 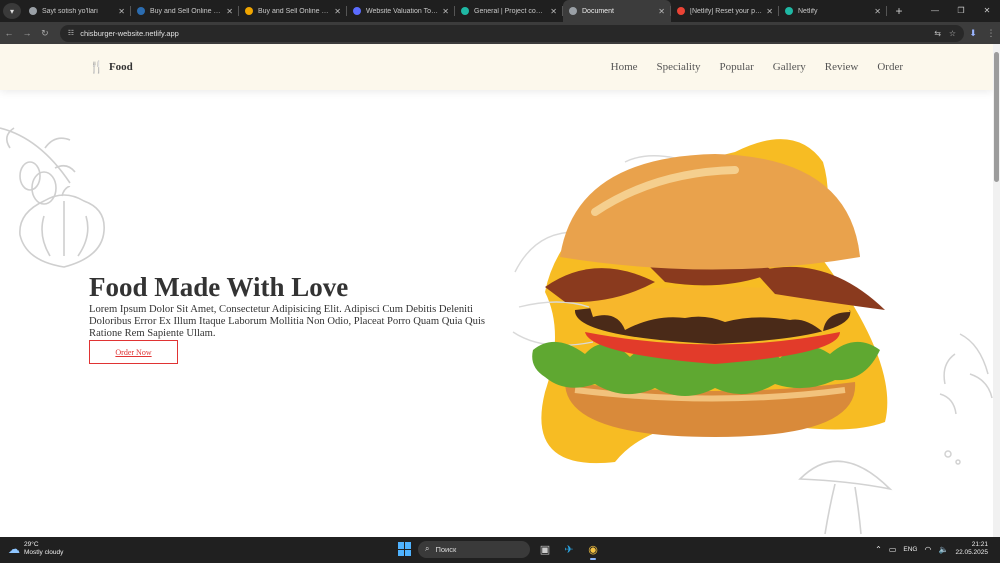 What do you see at coordinates (987, 11) in the screenshot?
I see `close-window-icon: ✕` at bounding box center [987, 11].